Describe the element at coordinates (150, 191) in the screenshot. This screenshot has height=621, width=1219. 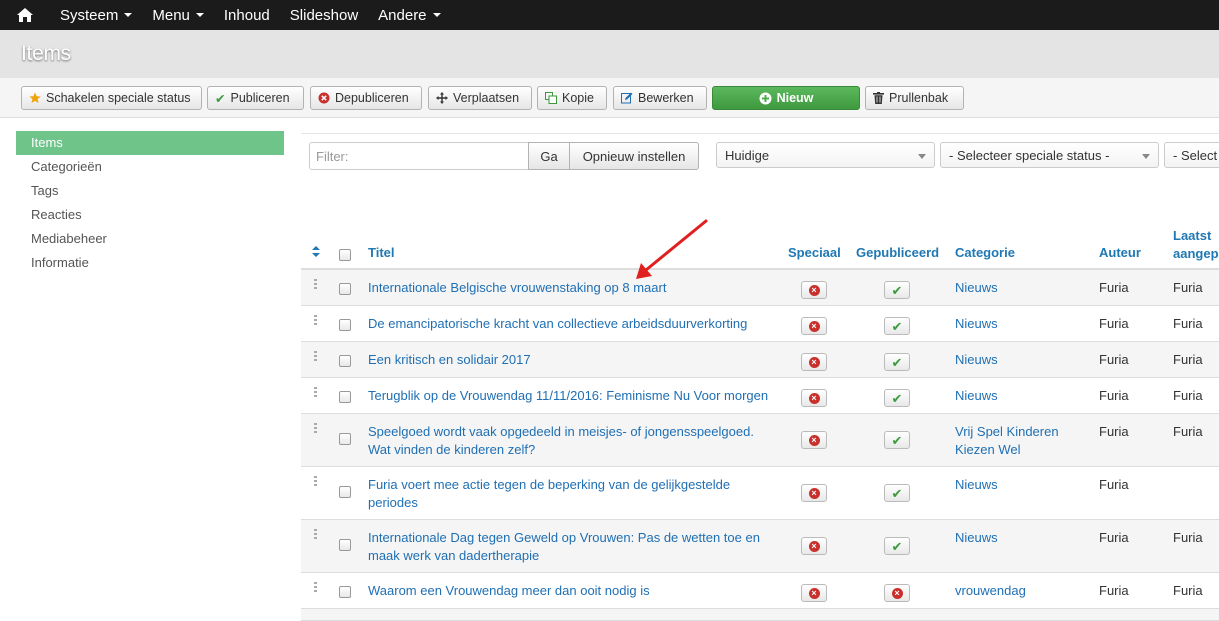
I see `sidebar-item-tags: Tags` at that location.